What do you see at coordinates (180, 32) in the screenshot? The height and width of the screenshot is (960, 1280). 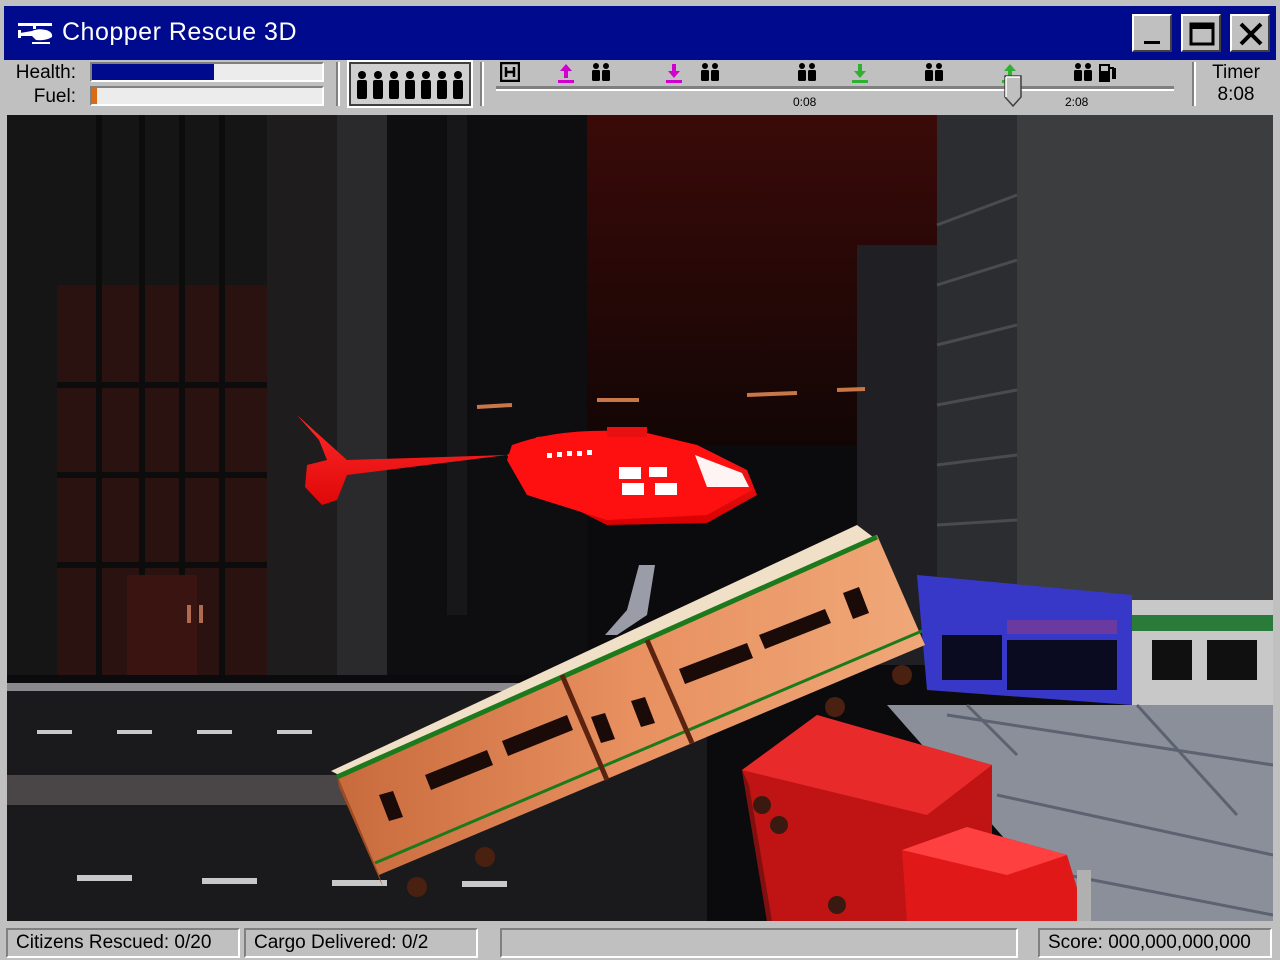 I see `window-title: Chopper Rescue 3D` at bounding box center [180, 32].